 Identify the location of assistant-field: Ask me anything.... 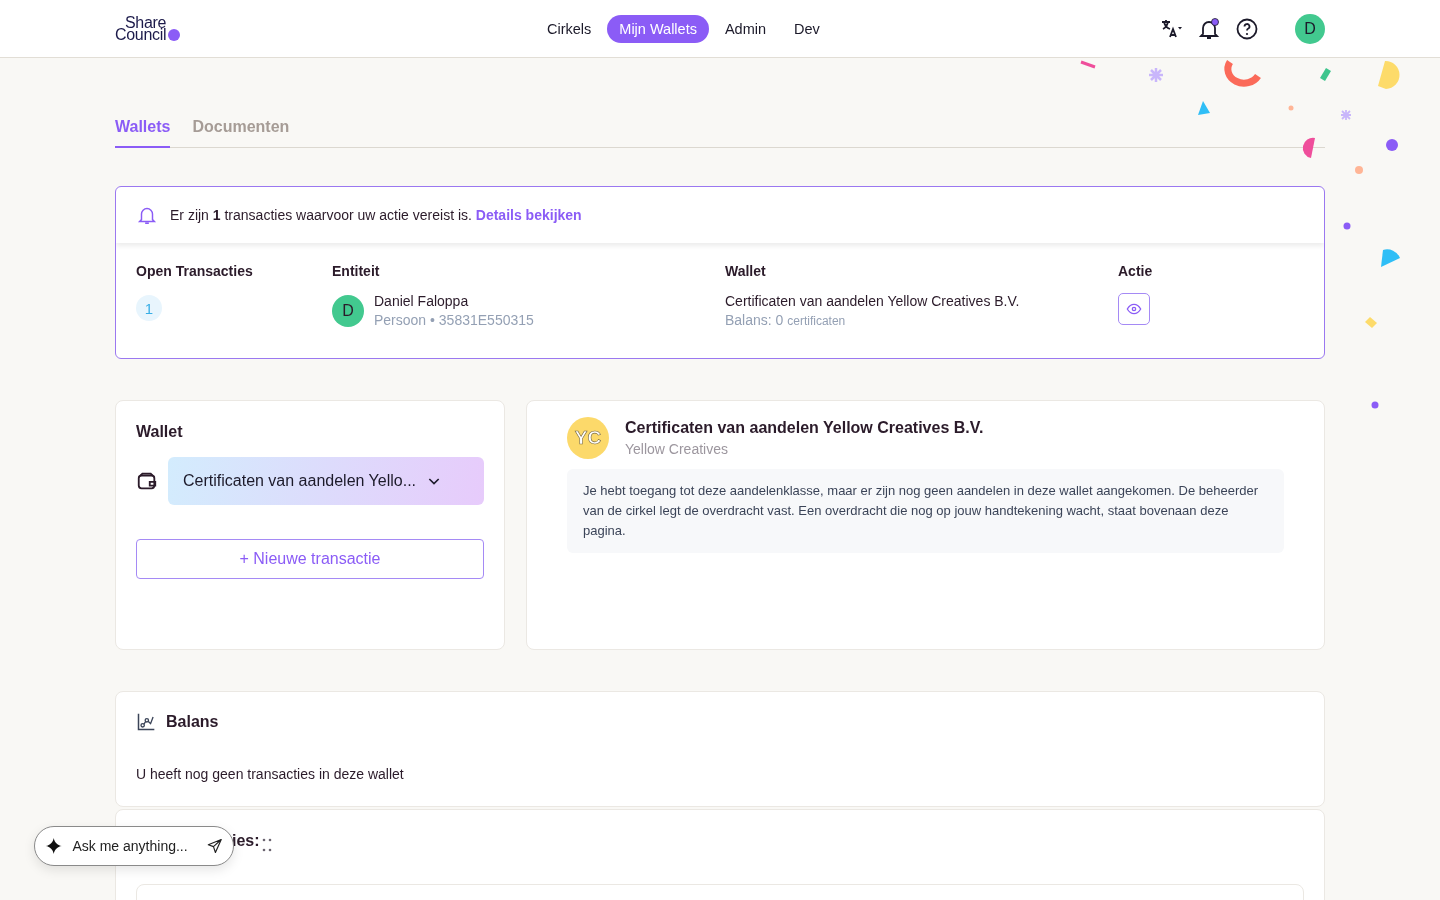
(135, 846).